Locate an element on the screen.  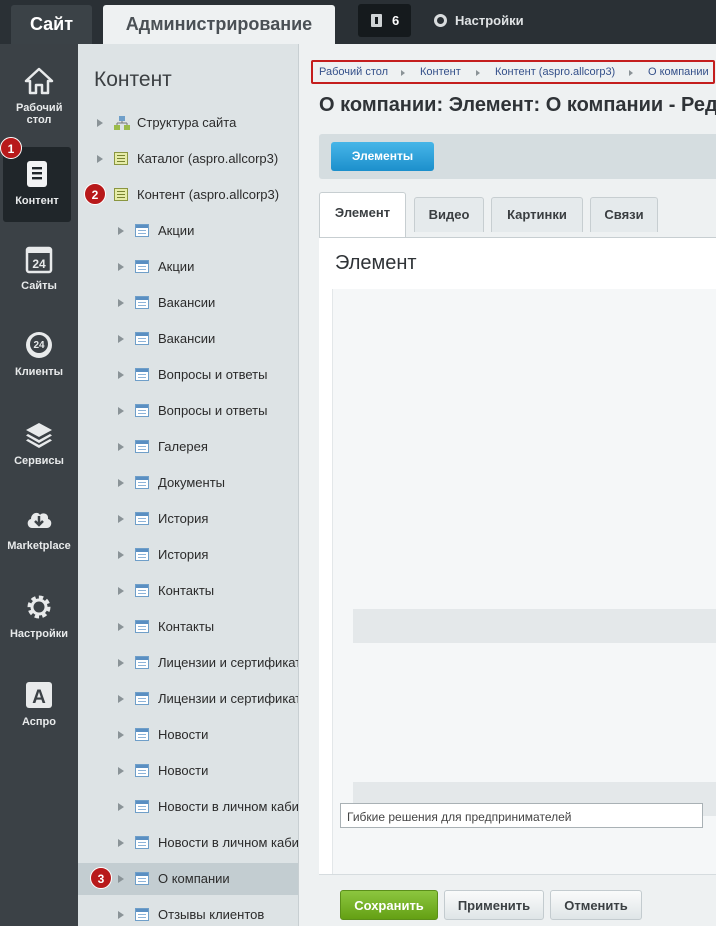
nav-item-services: Сервисы is located at coordinates (39, 443).